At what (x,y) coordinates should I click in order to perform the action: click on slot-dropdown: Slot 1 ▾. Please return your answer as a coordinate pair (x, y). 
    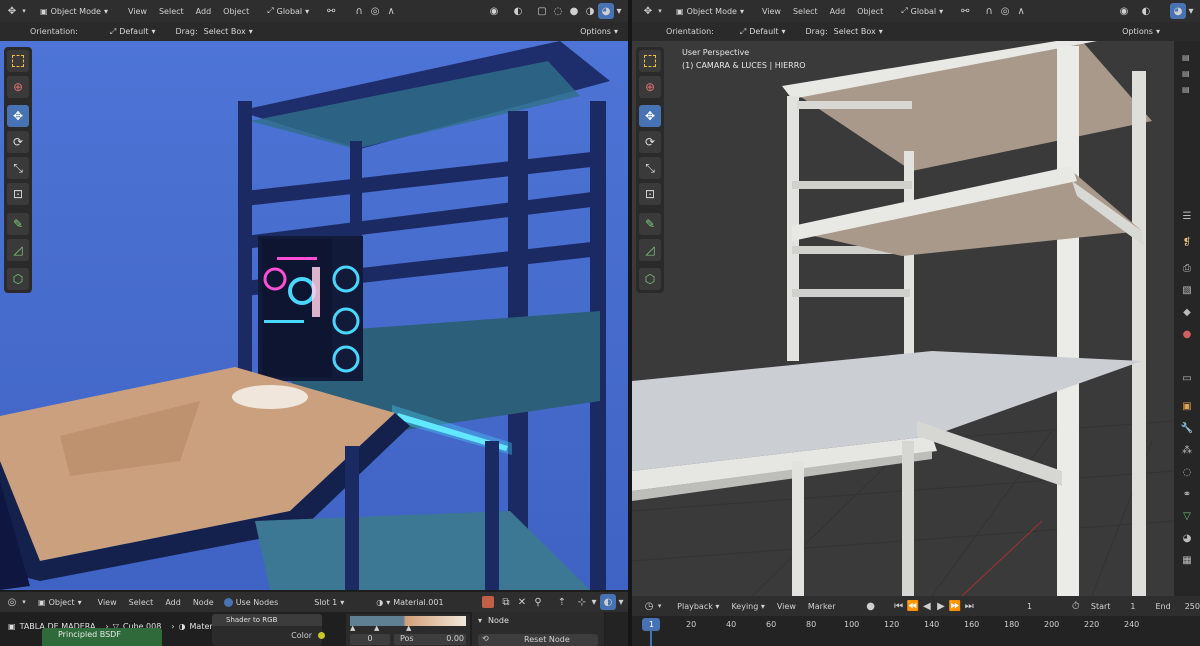
    Looking at the image, I should click on (329, 602).